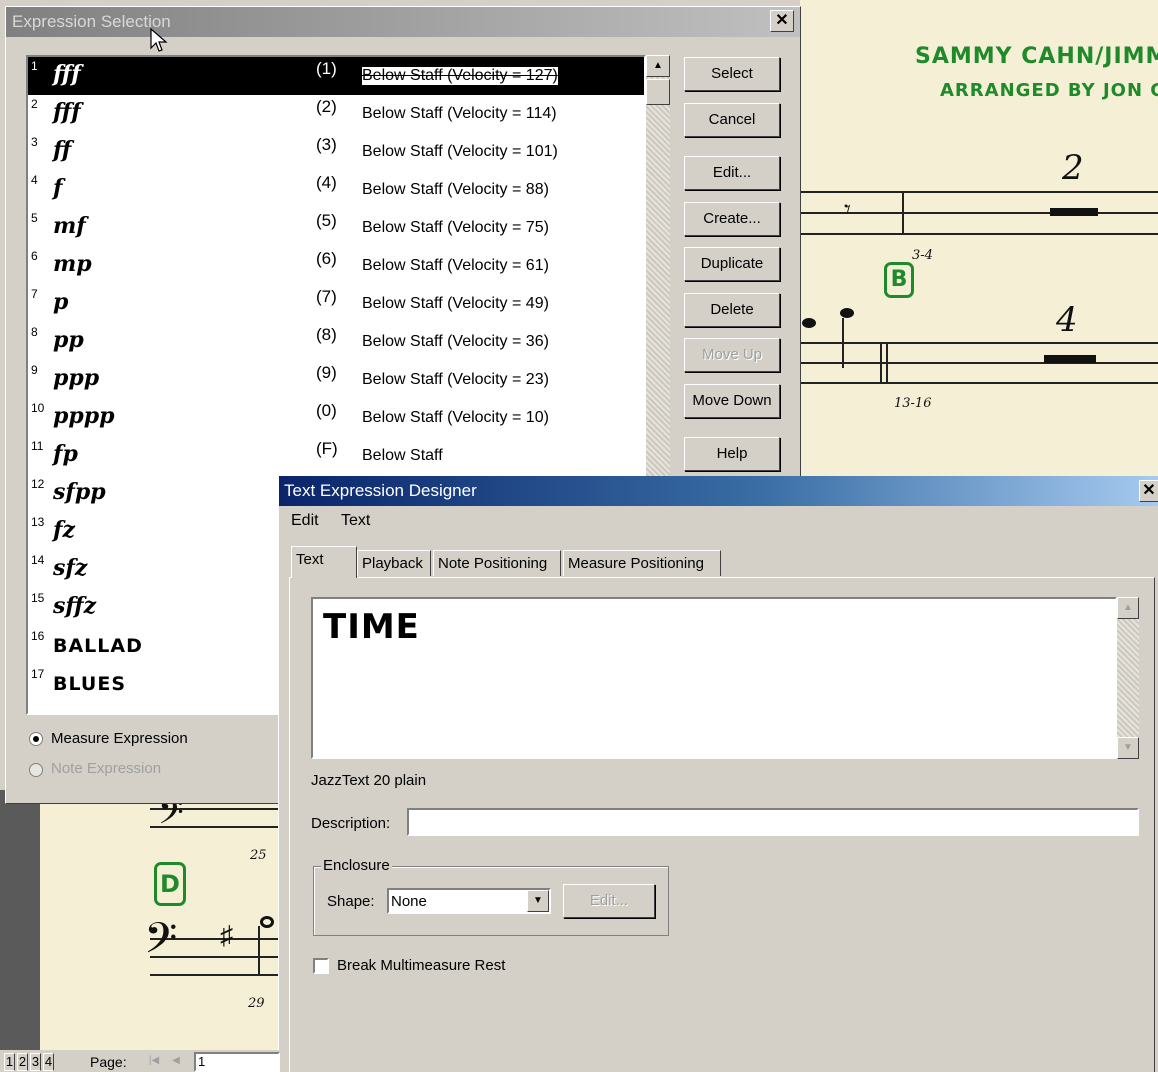  Describe the element at coordinates (90, 684) in the screenshot. I see `expression-glyph: BLUES` at that location.